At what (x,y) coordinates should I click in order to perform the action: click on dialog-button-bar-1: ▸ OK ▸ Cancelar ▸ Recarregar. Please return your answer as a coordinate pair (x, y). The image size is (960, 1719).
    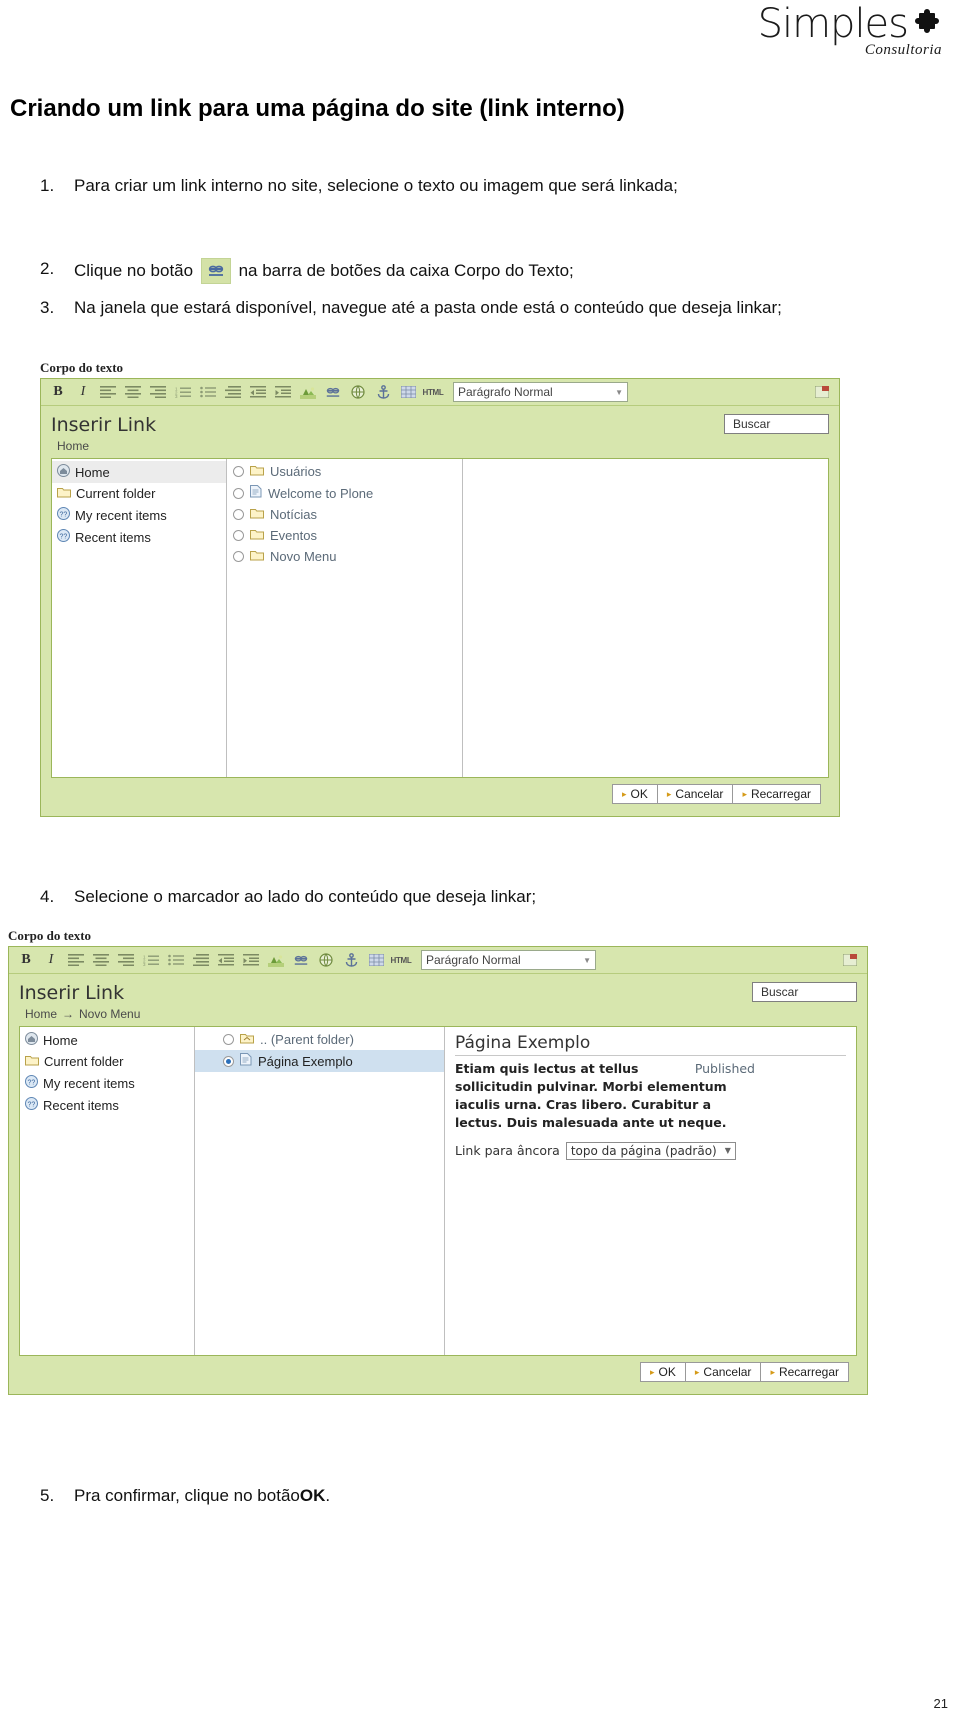
    Looking at the image, I should click on (440, 794).